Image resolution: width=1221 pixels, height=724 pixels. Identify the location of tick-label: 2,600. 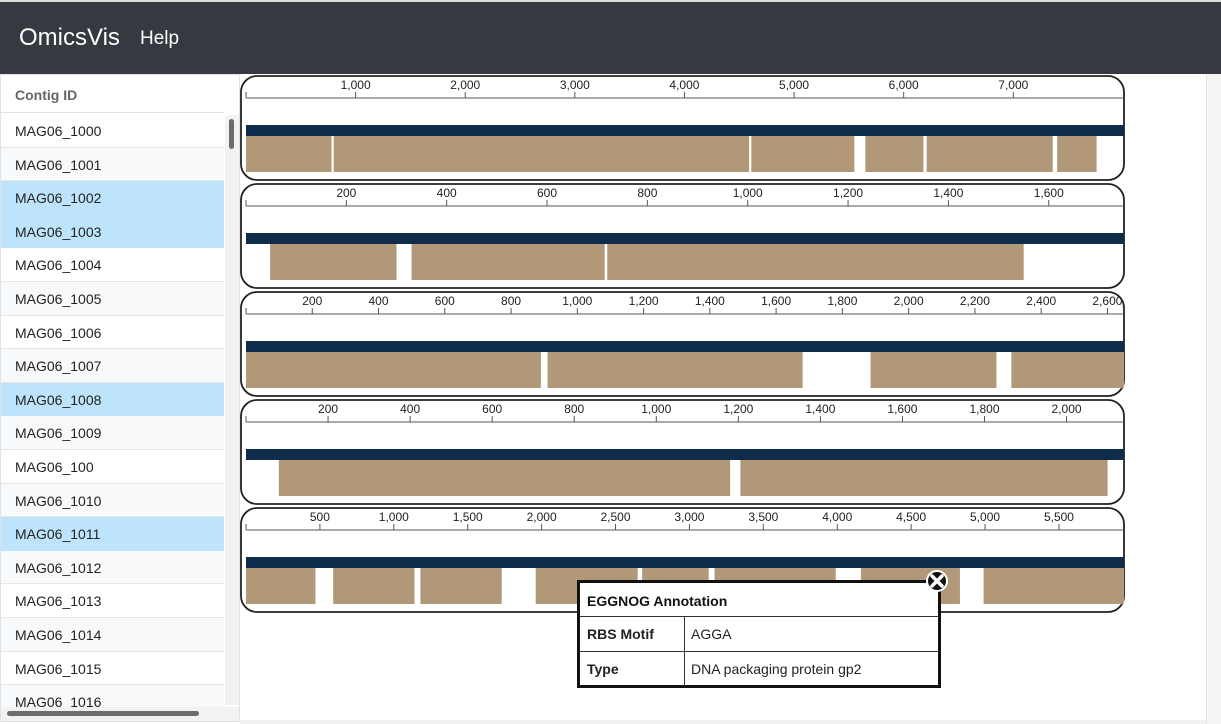
(1107, 301).